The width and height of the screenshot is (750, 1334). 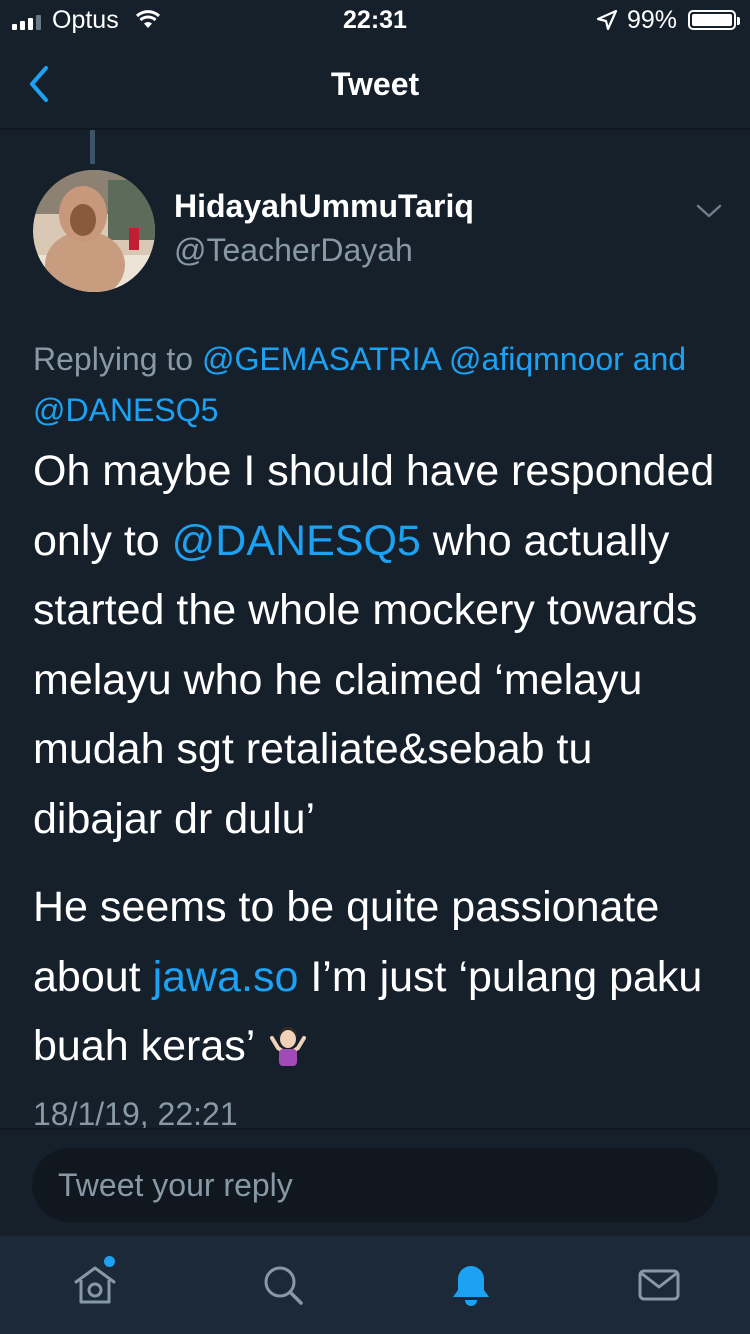 I want to click on search-icon, so click(x=283, y=1285).